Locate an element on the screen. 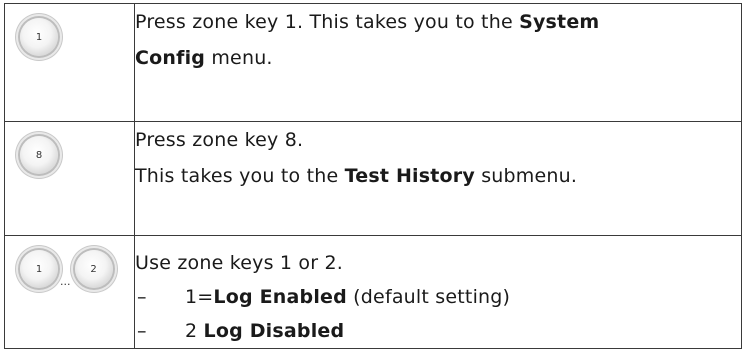  key-cell: 1 is located at coordinates (69, 62).